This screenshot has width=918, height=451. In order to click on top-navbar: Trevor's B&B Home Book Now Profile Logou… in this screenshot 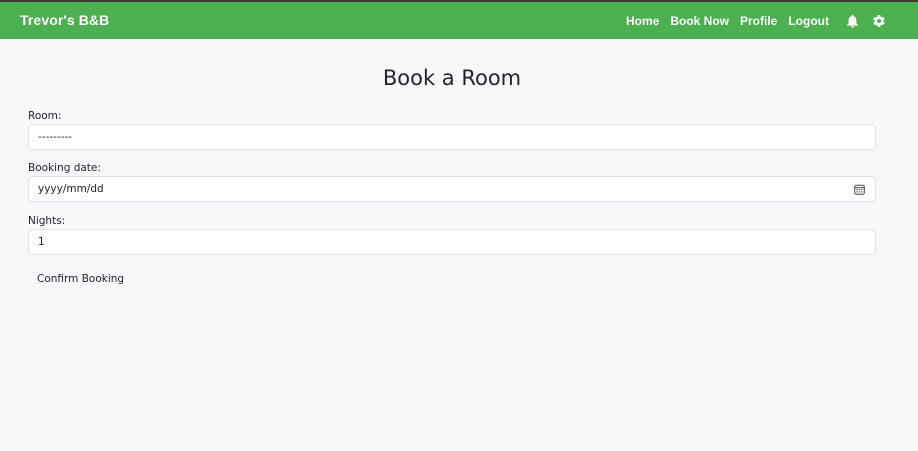, I will do `click(459, 20)`.